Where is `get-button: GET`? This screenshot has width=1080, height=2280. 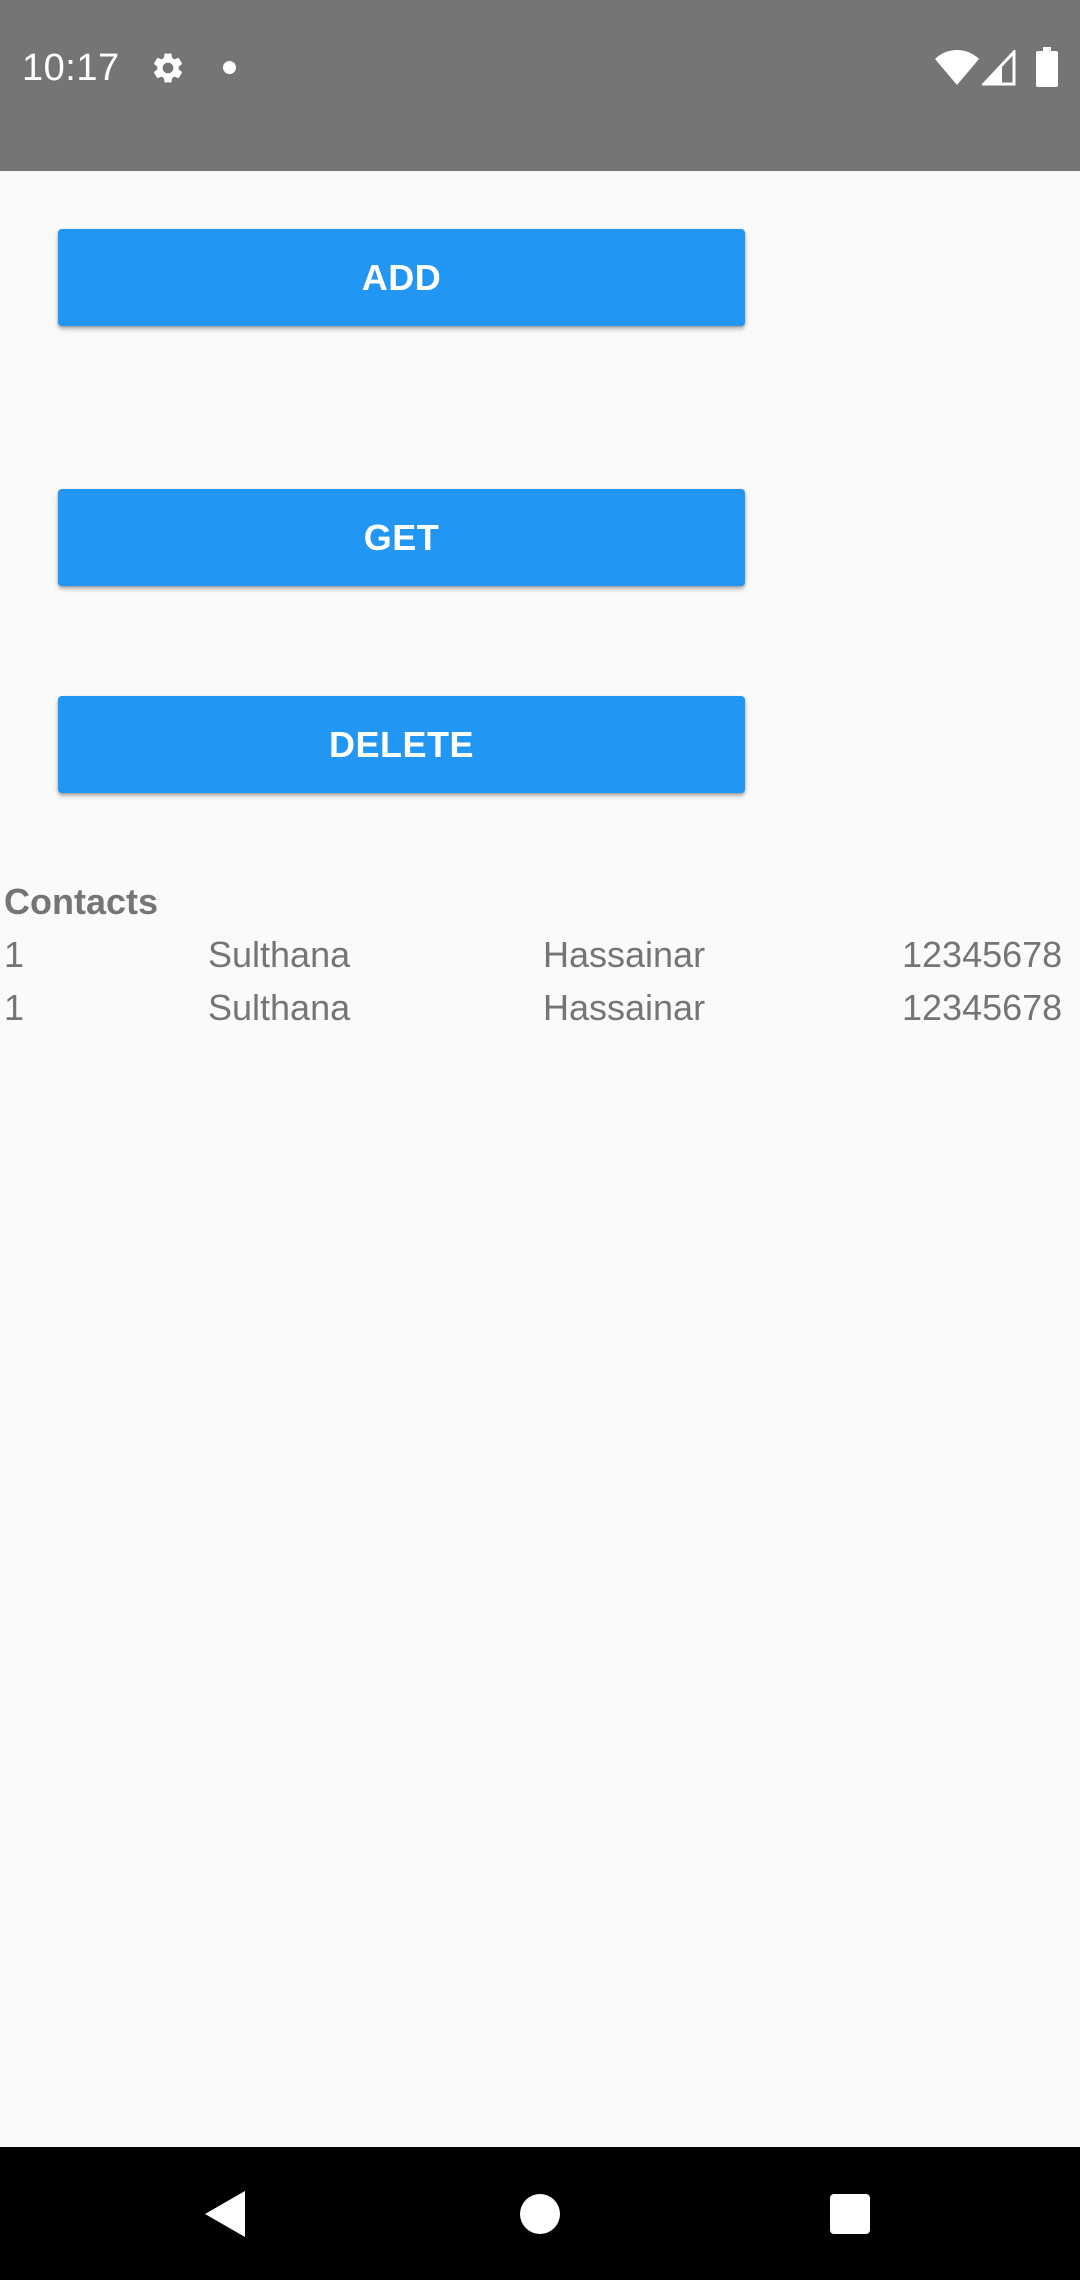 get-button: GET is located at coordinates (401, 537).